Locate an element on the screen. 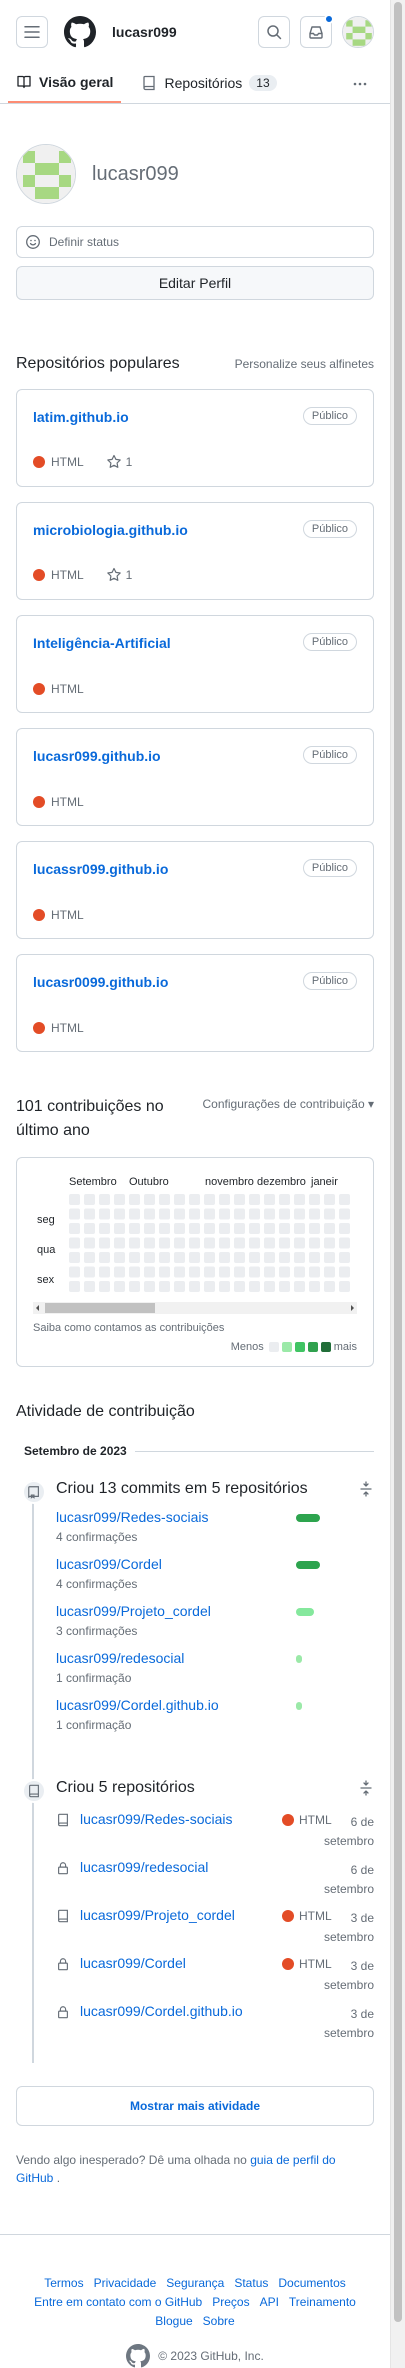  notifications-button is located at coordinates (317, 31).